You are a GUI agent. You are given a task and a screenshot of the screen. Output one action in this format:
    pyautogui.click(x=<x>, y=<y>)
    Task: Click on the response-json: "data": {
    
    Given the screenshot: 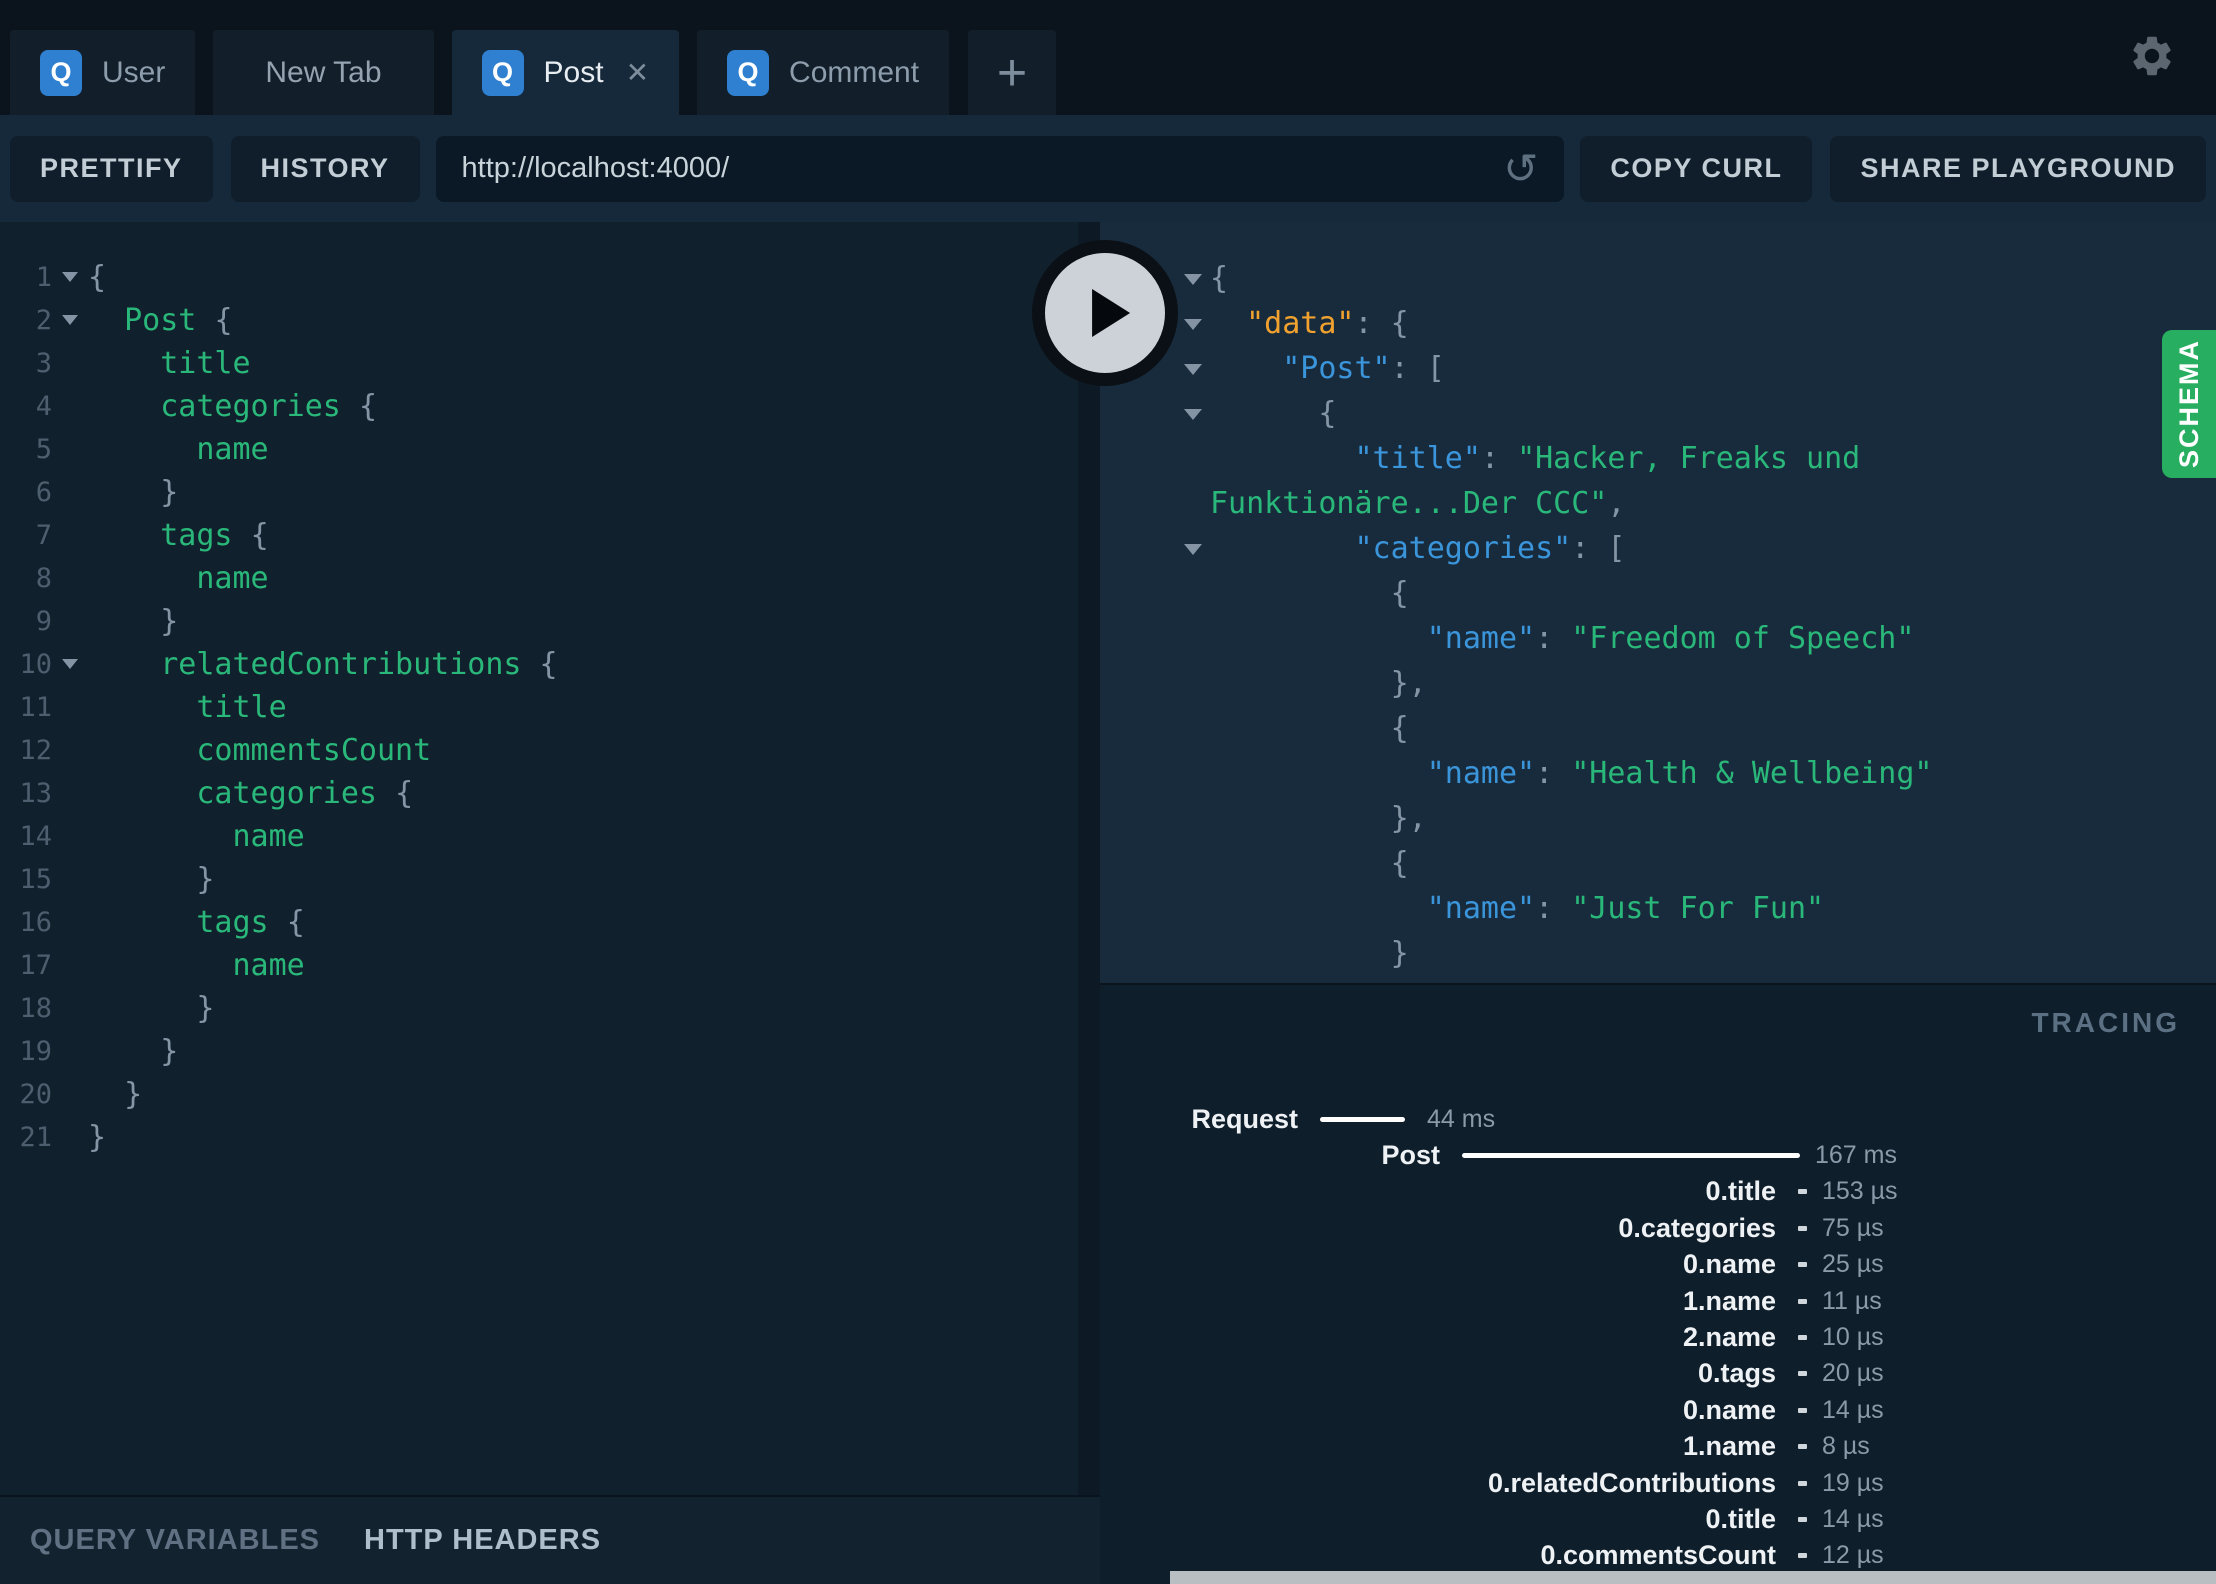 What is the action you would take?
    pyautogui.click(x=1327, y=323)
    